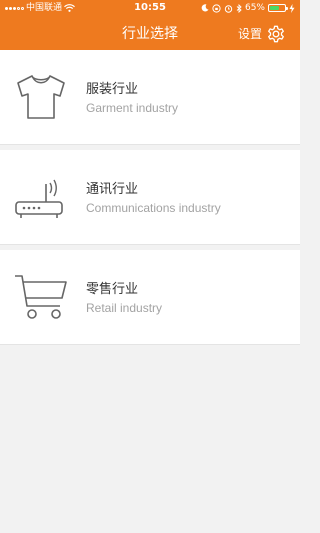 The width and height of the screenshot is (320, 533). I want to click on industry-name-en: Communications industry, so click(153, 208).